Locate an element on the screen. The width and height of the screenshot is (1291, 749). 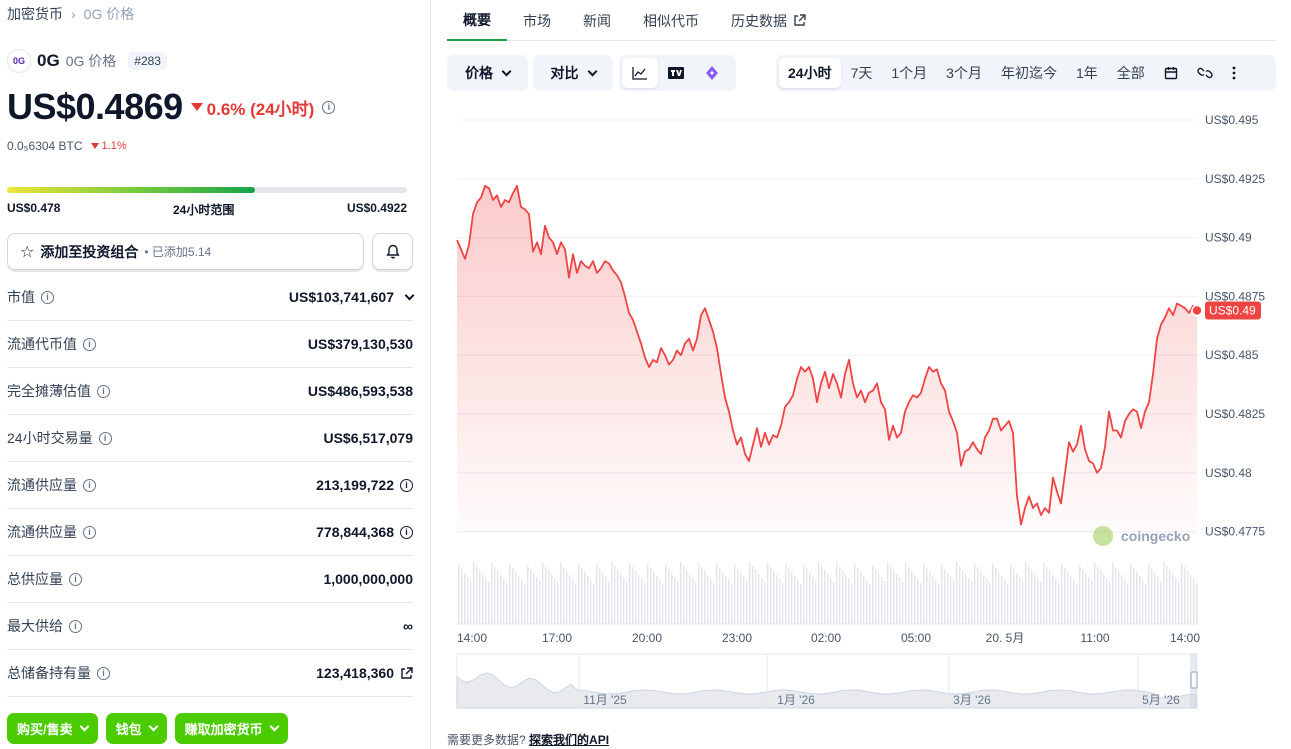
buy-sell-button: 购买/售卖 is located at coordinates (52, 728).